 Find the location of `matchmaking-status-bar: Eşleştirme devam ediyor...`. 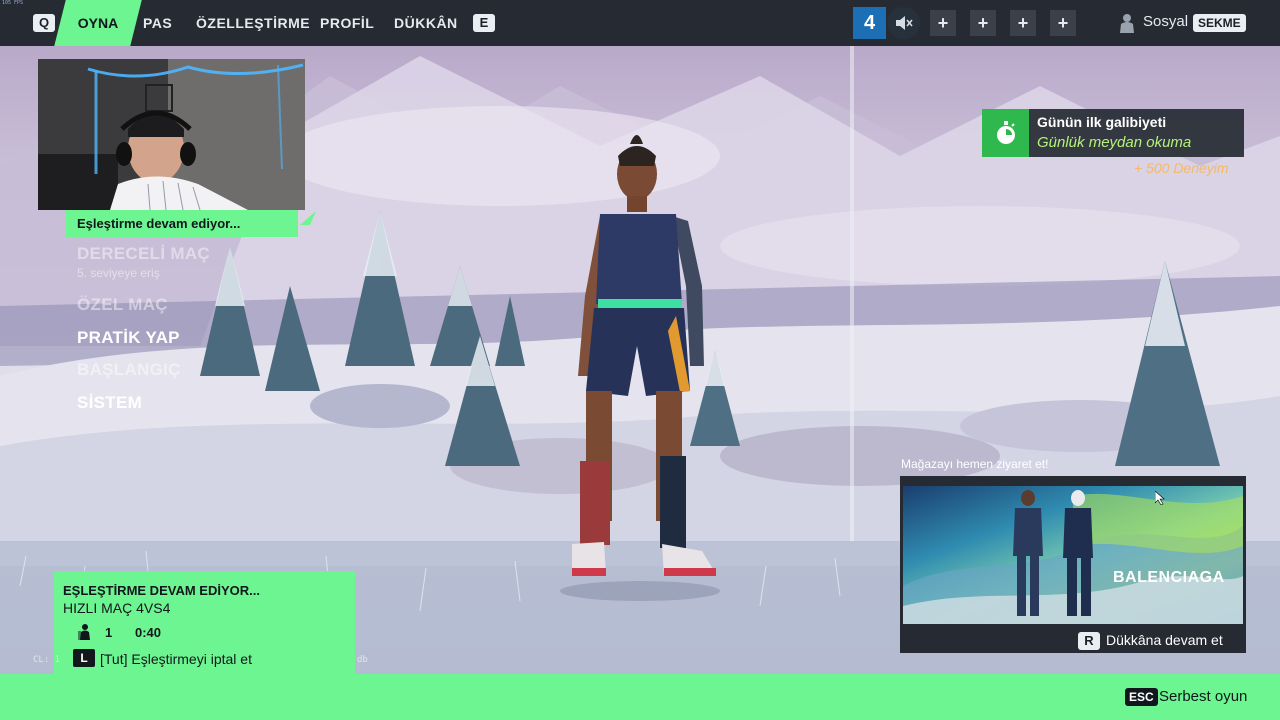

matchmaking-status-bar: Eşleştirme devam ediyor... is located at coordinates (182, 223).